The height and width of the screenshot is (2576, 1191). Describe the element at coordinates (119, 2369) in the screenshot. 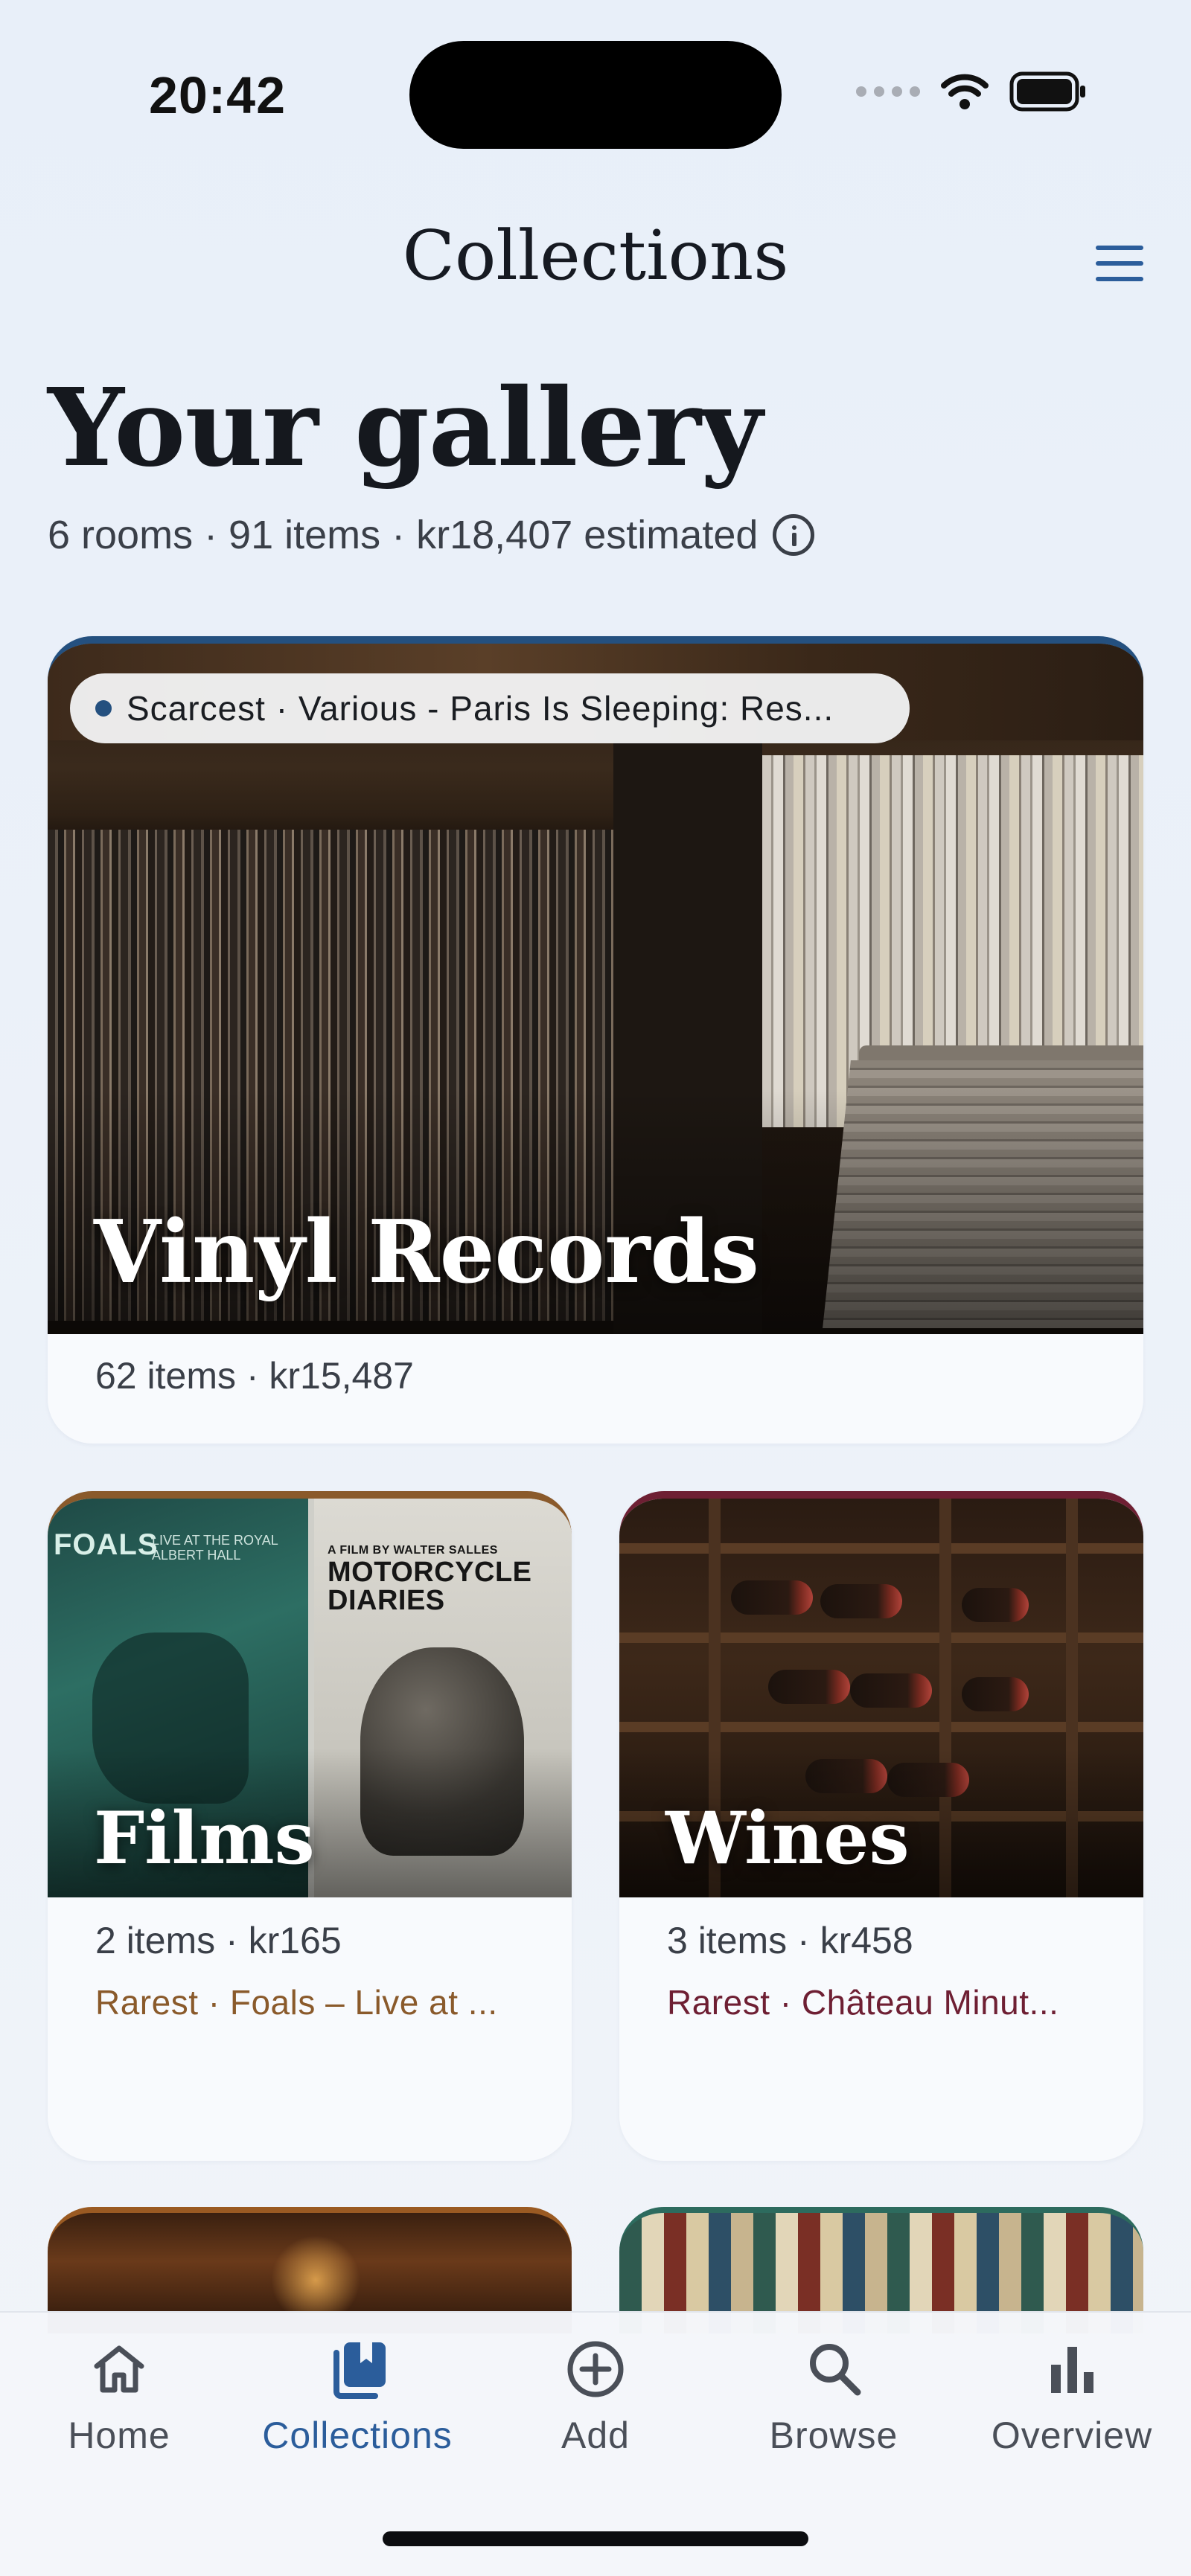

I see `home-icon` at that location.